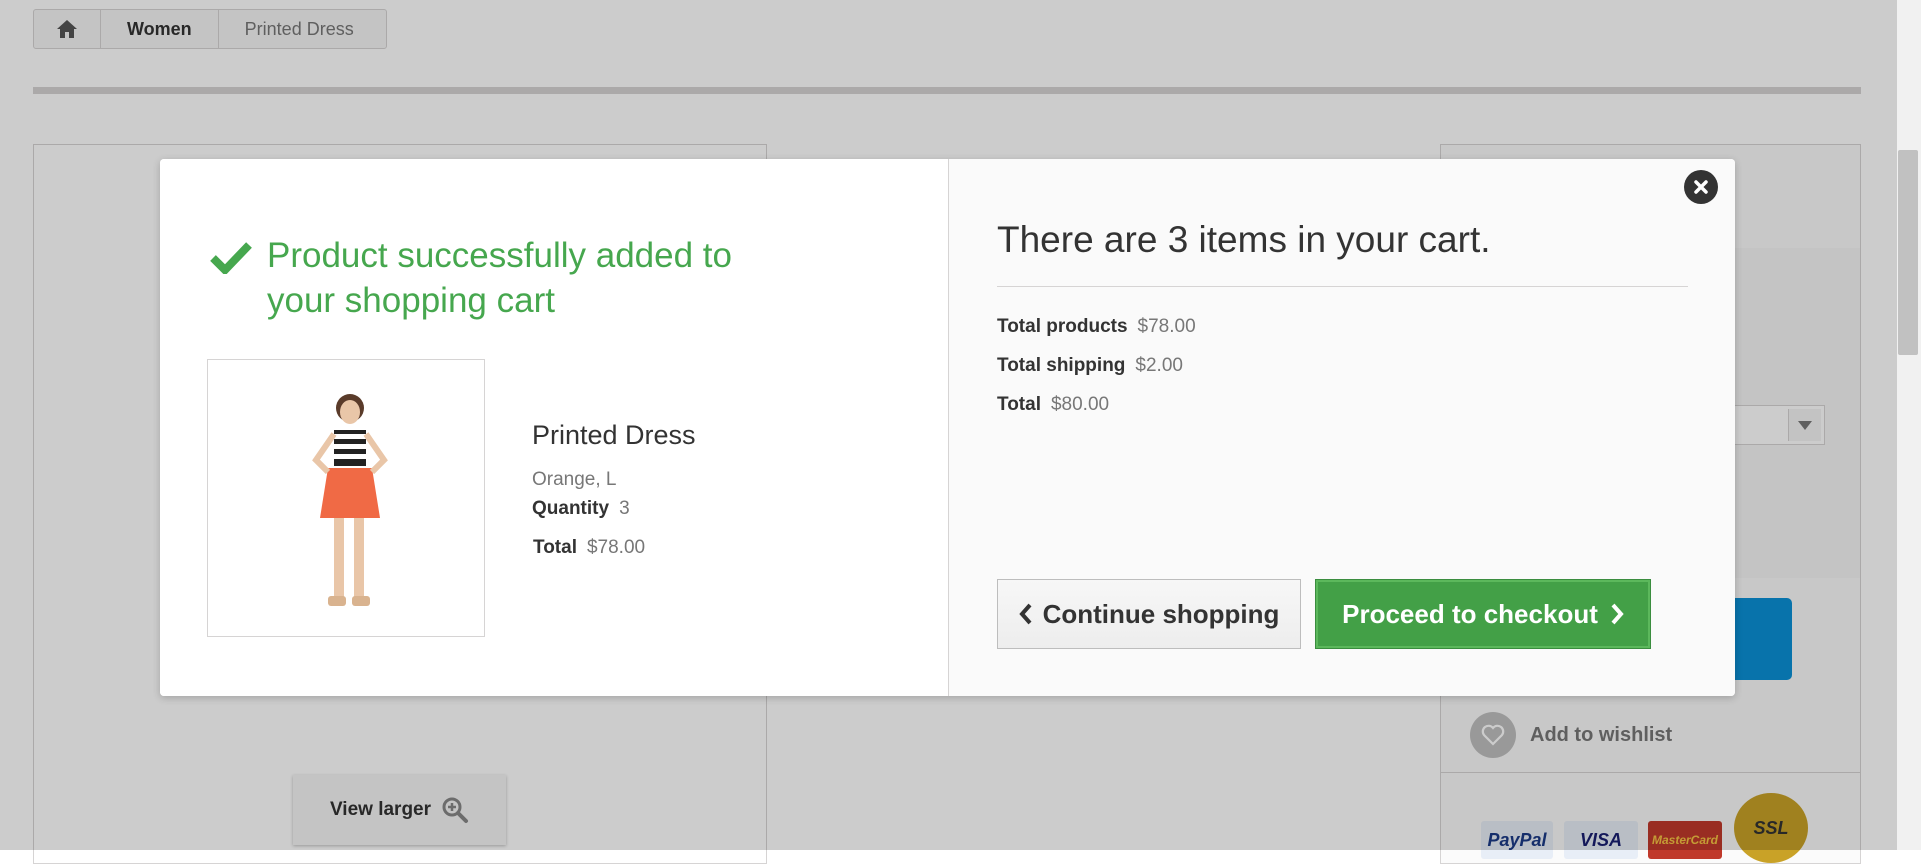 The image size is (1921, 864). What do you see at coordinates (1025, 614) in the screenshot?
I see `chevron-left-icon` at bounding box center [1025, 614].